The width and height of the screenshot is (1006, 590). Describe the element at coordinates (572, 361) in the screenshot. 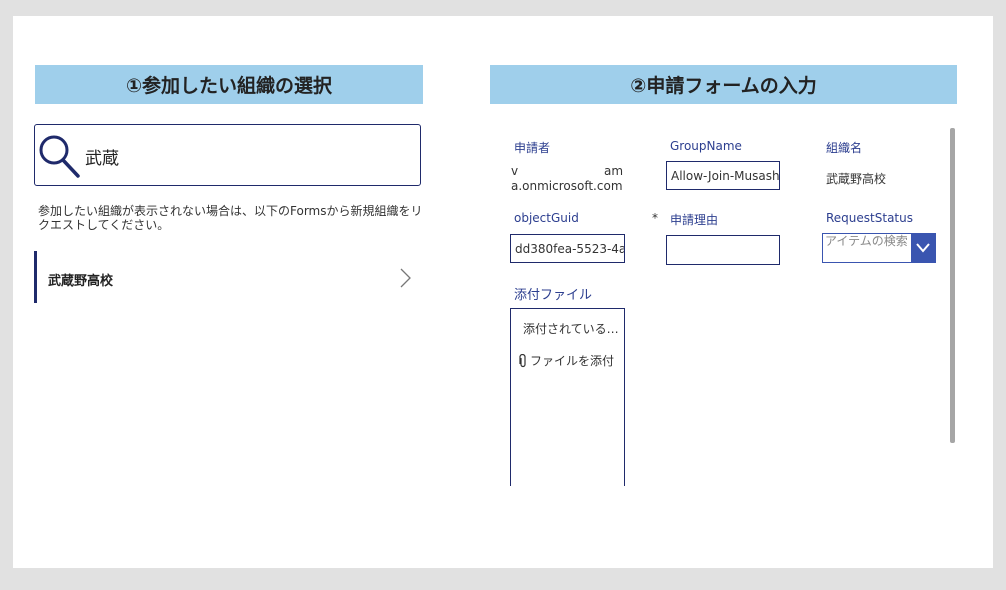

I see `attach-file-label: ファイルを添付` at that location.